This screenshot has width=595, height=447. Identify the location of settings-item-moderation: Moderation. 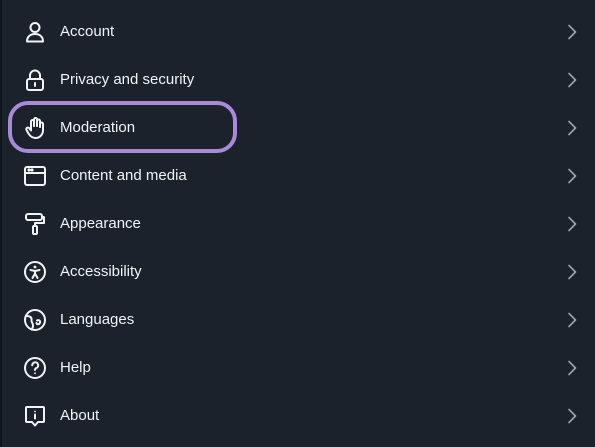
(297, 128).